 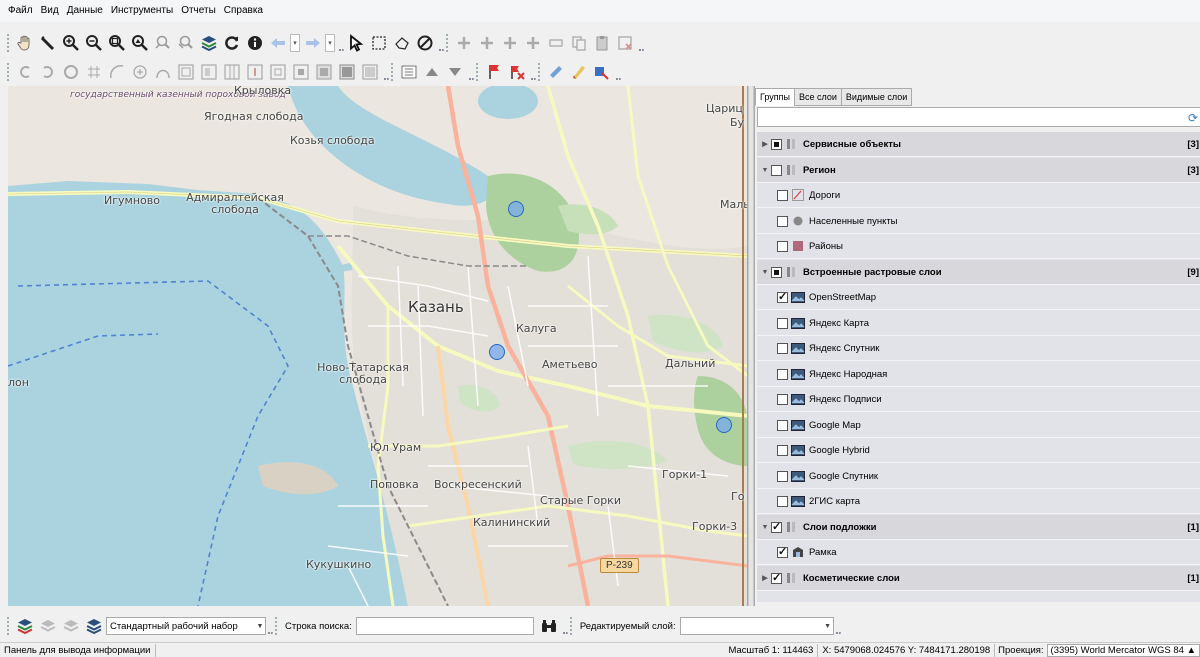 I want to click on copy-object-icon, so click(x=579, y=43).